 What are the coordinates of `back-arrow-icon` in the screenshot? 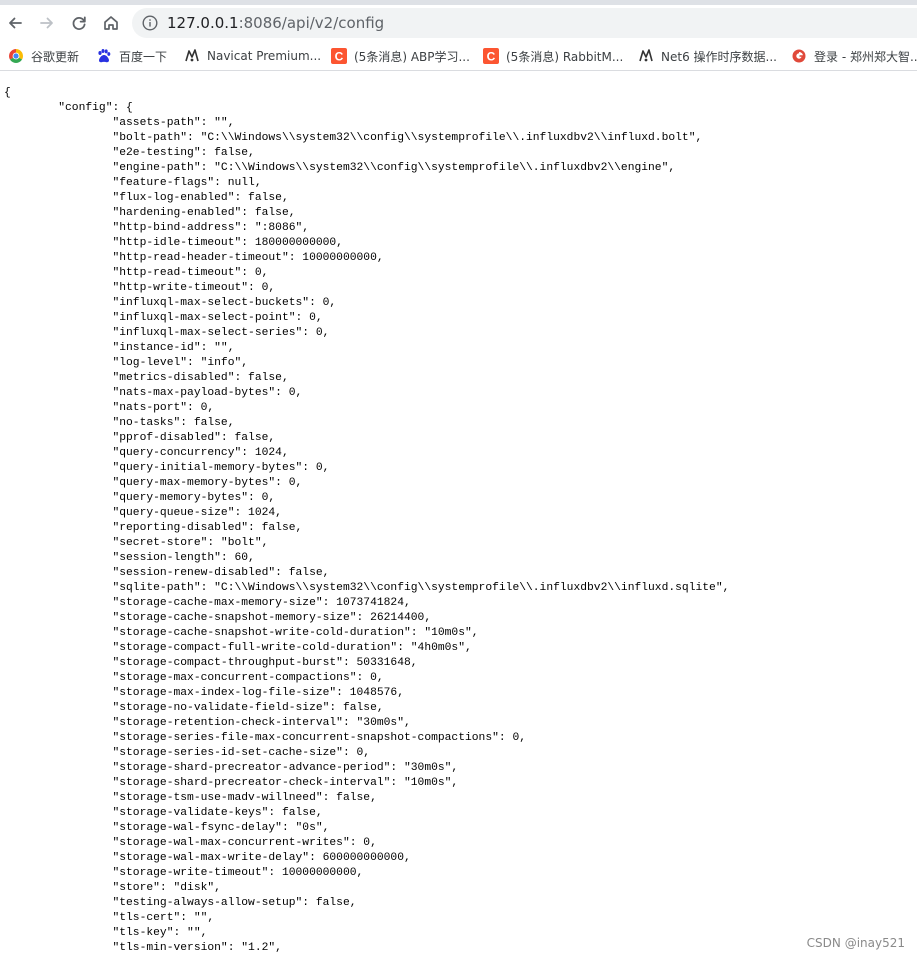 It's located at (15, 23).